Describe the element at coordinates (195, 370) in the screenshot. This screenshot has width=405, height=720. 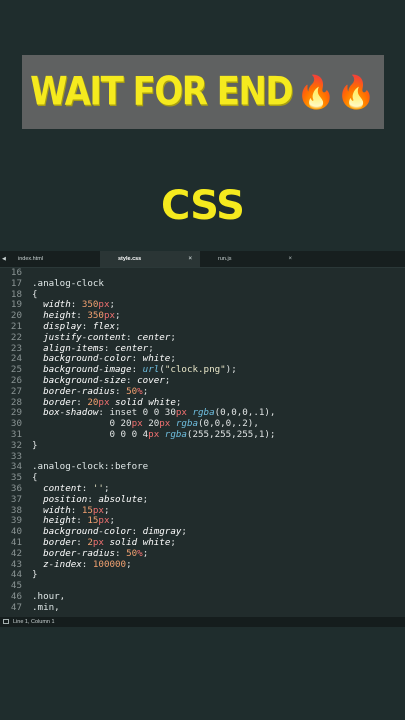
I see `code-token: "clock.png"` at that location.